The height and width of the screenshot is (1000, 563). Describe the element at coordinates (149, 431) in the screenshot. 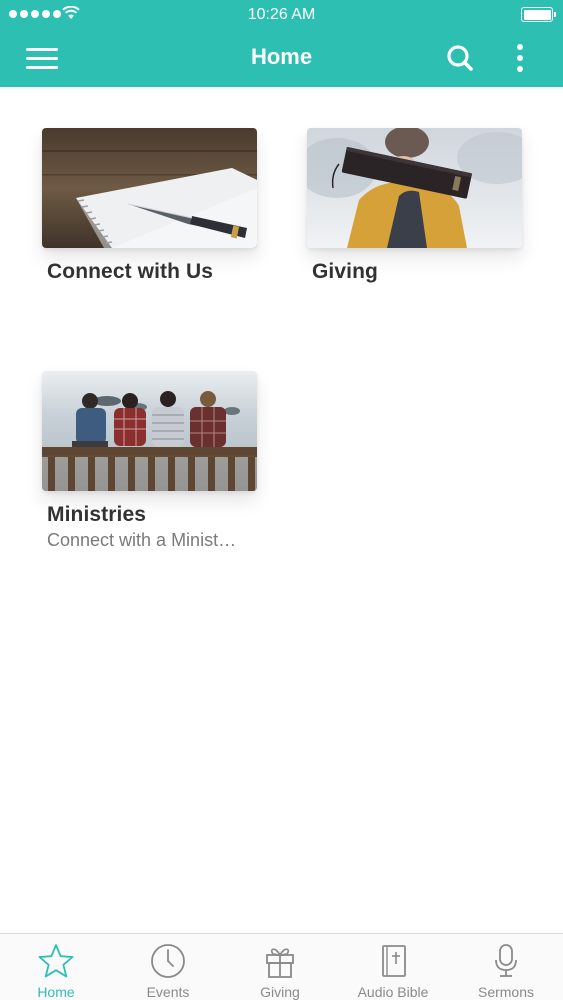

I see `friends-sitting-on-railing-photo` at that location.